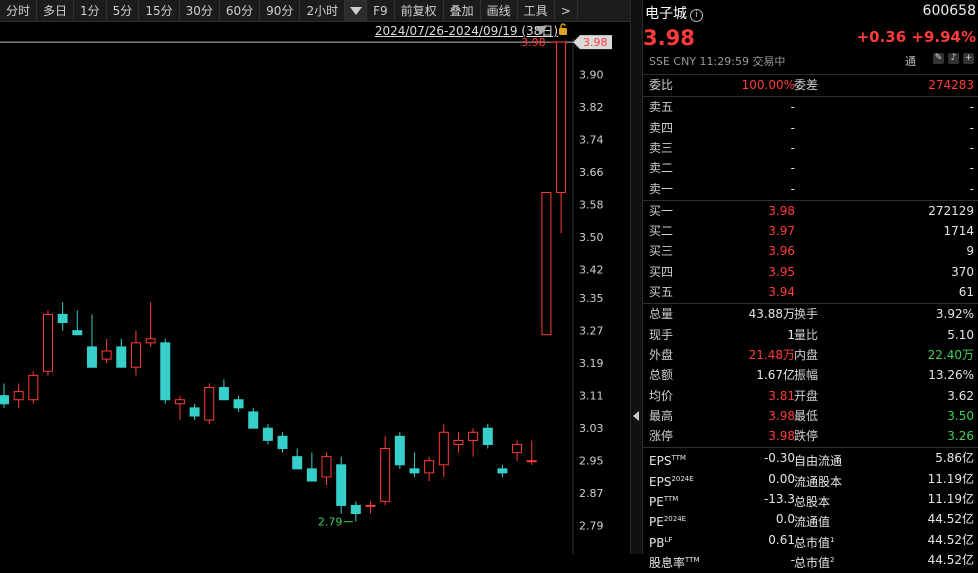  I want to click on stat-value-2: 3.26, so click(960, 436).